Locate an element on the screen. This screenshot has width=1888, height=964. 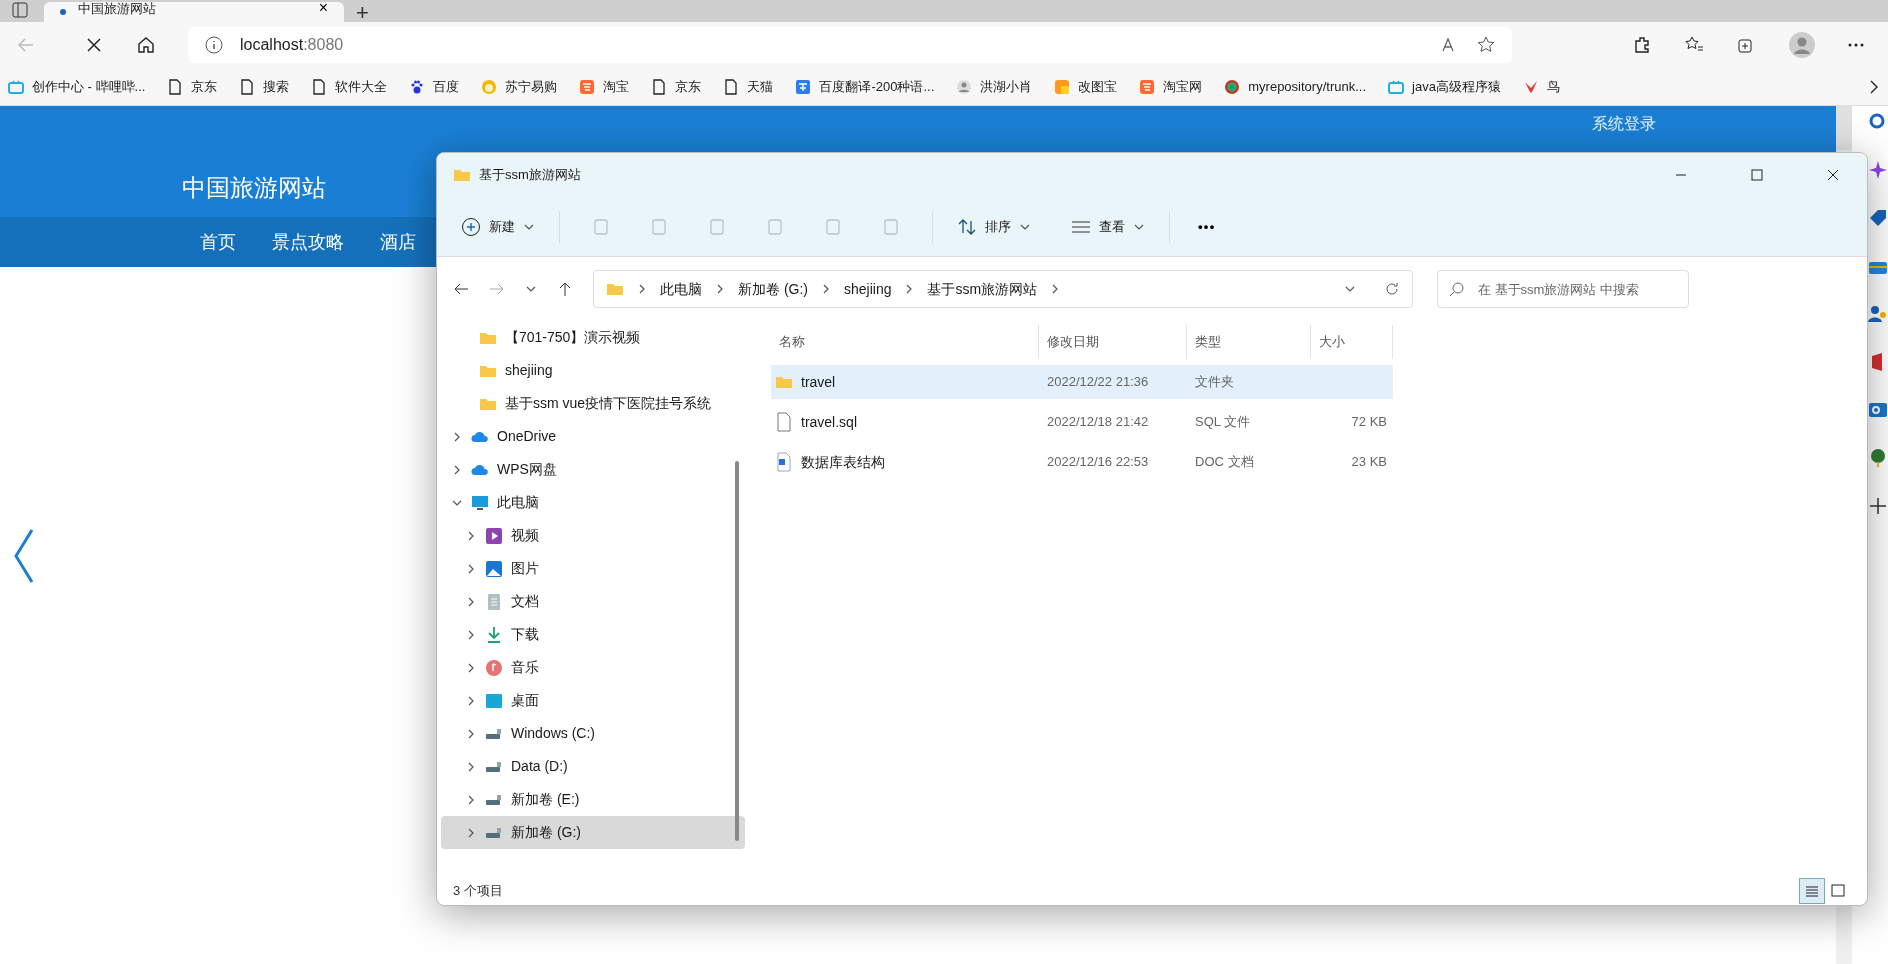
type-cell-text: SQL 文件 is located at coordinates (1223, 422).